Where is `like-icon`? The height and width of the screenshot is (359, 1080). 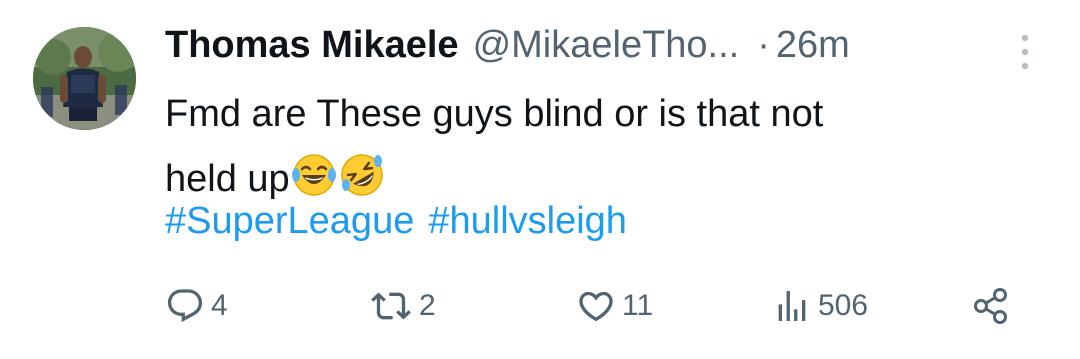 like-icon is located at coordinates (596, 306).